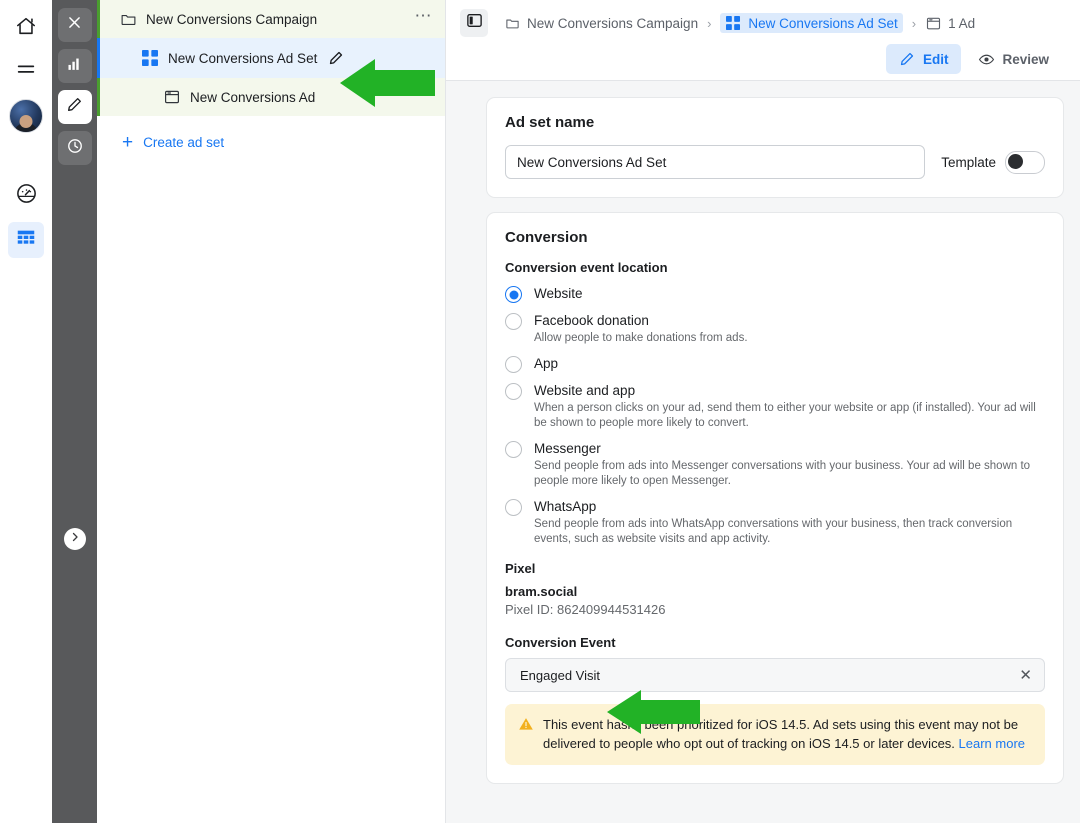 The height and width of the screenshot is (823, 1080). Describe the element at coordinates (775, 294) in the screenshot. I see `radio-option-website: Website` at that location.